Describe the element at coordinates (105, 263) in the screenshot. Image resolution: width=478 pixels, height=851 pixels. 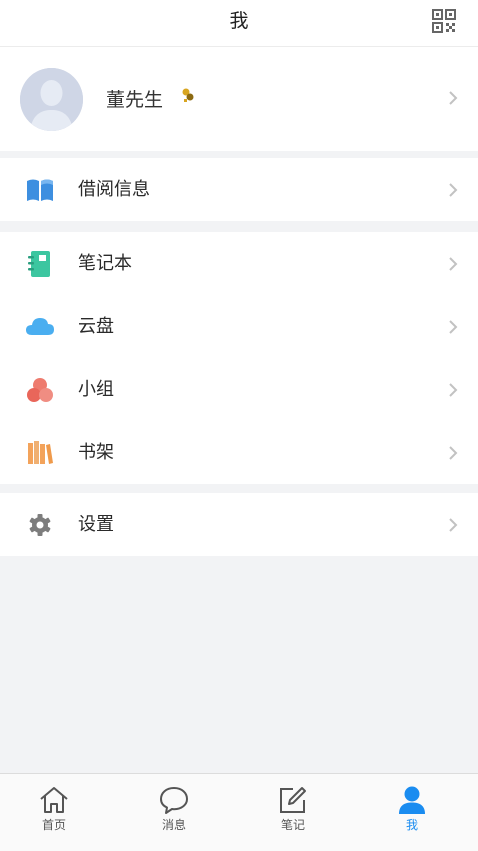
I see `menu-item-label: 笔记本` at that location.